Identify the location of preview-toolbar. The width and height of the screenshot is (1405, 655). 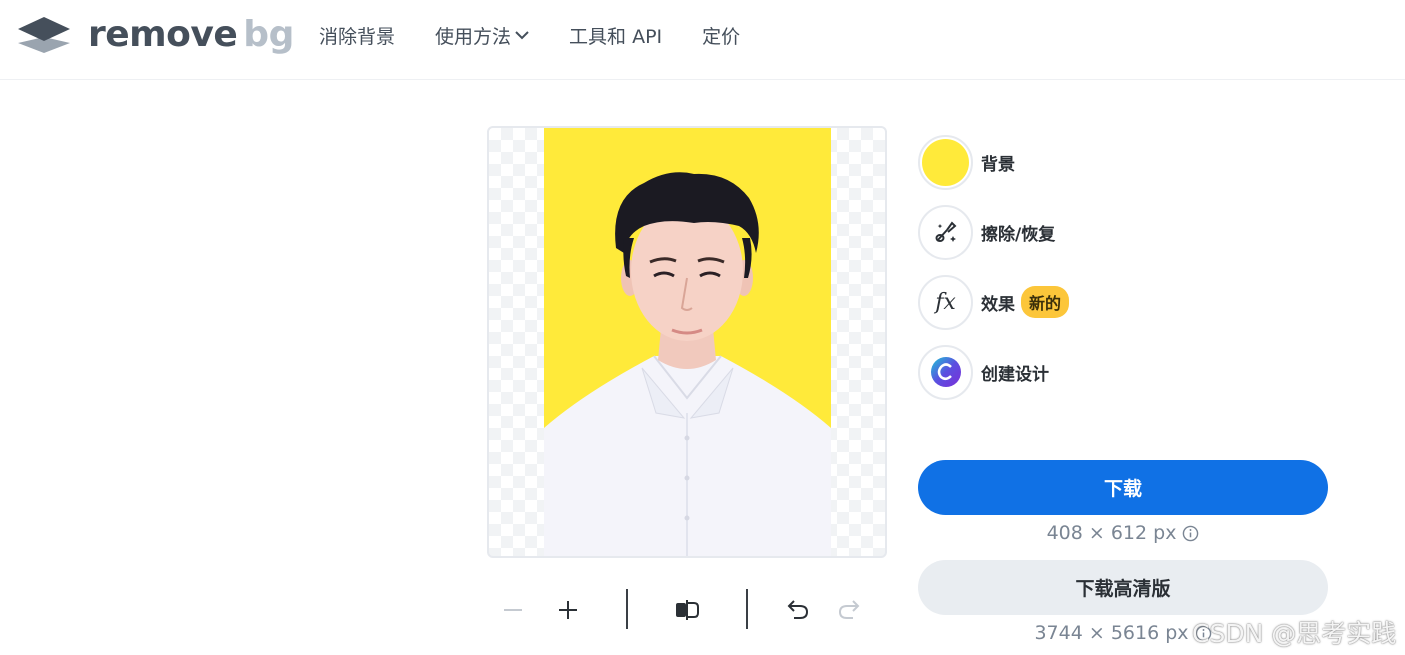
(687, 610).